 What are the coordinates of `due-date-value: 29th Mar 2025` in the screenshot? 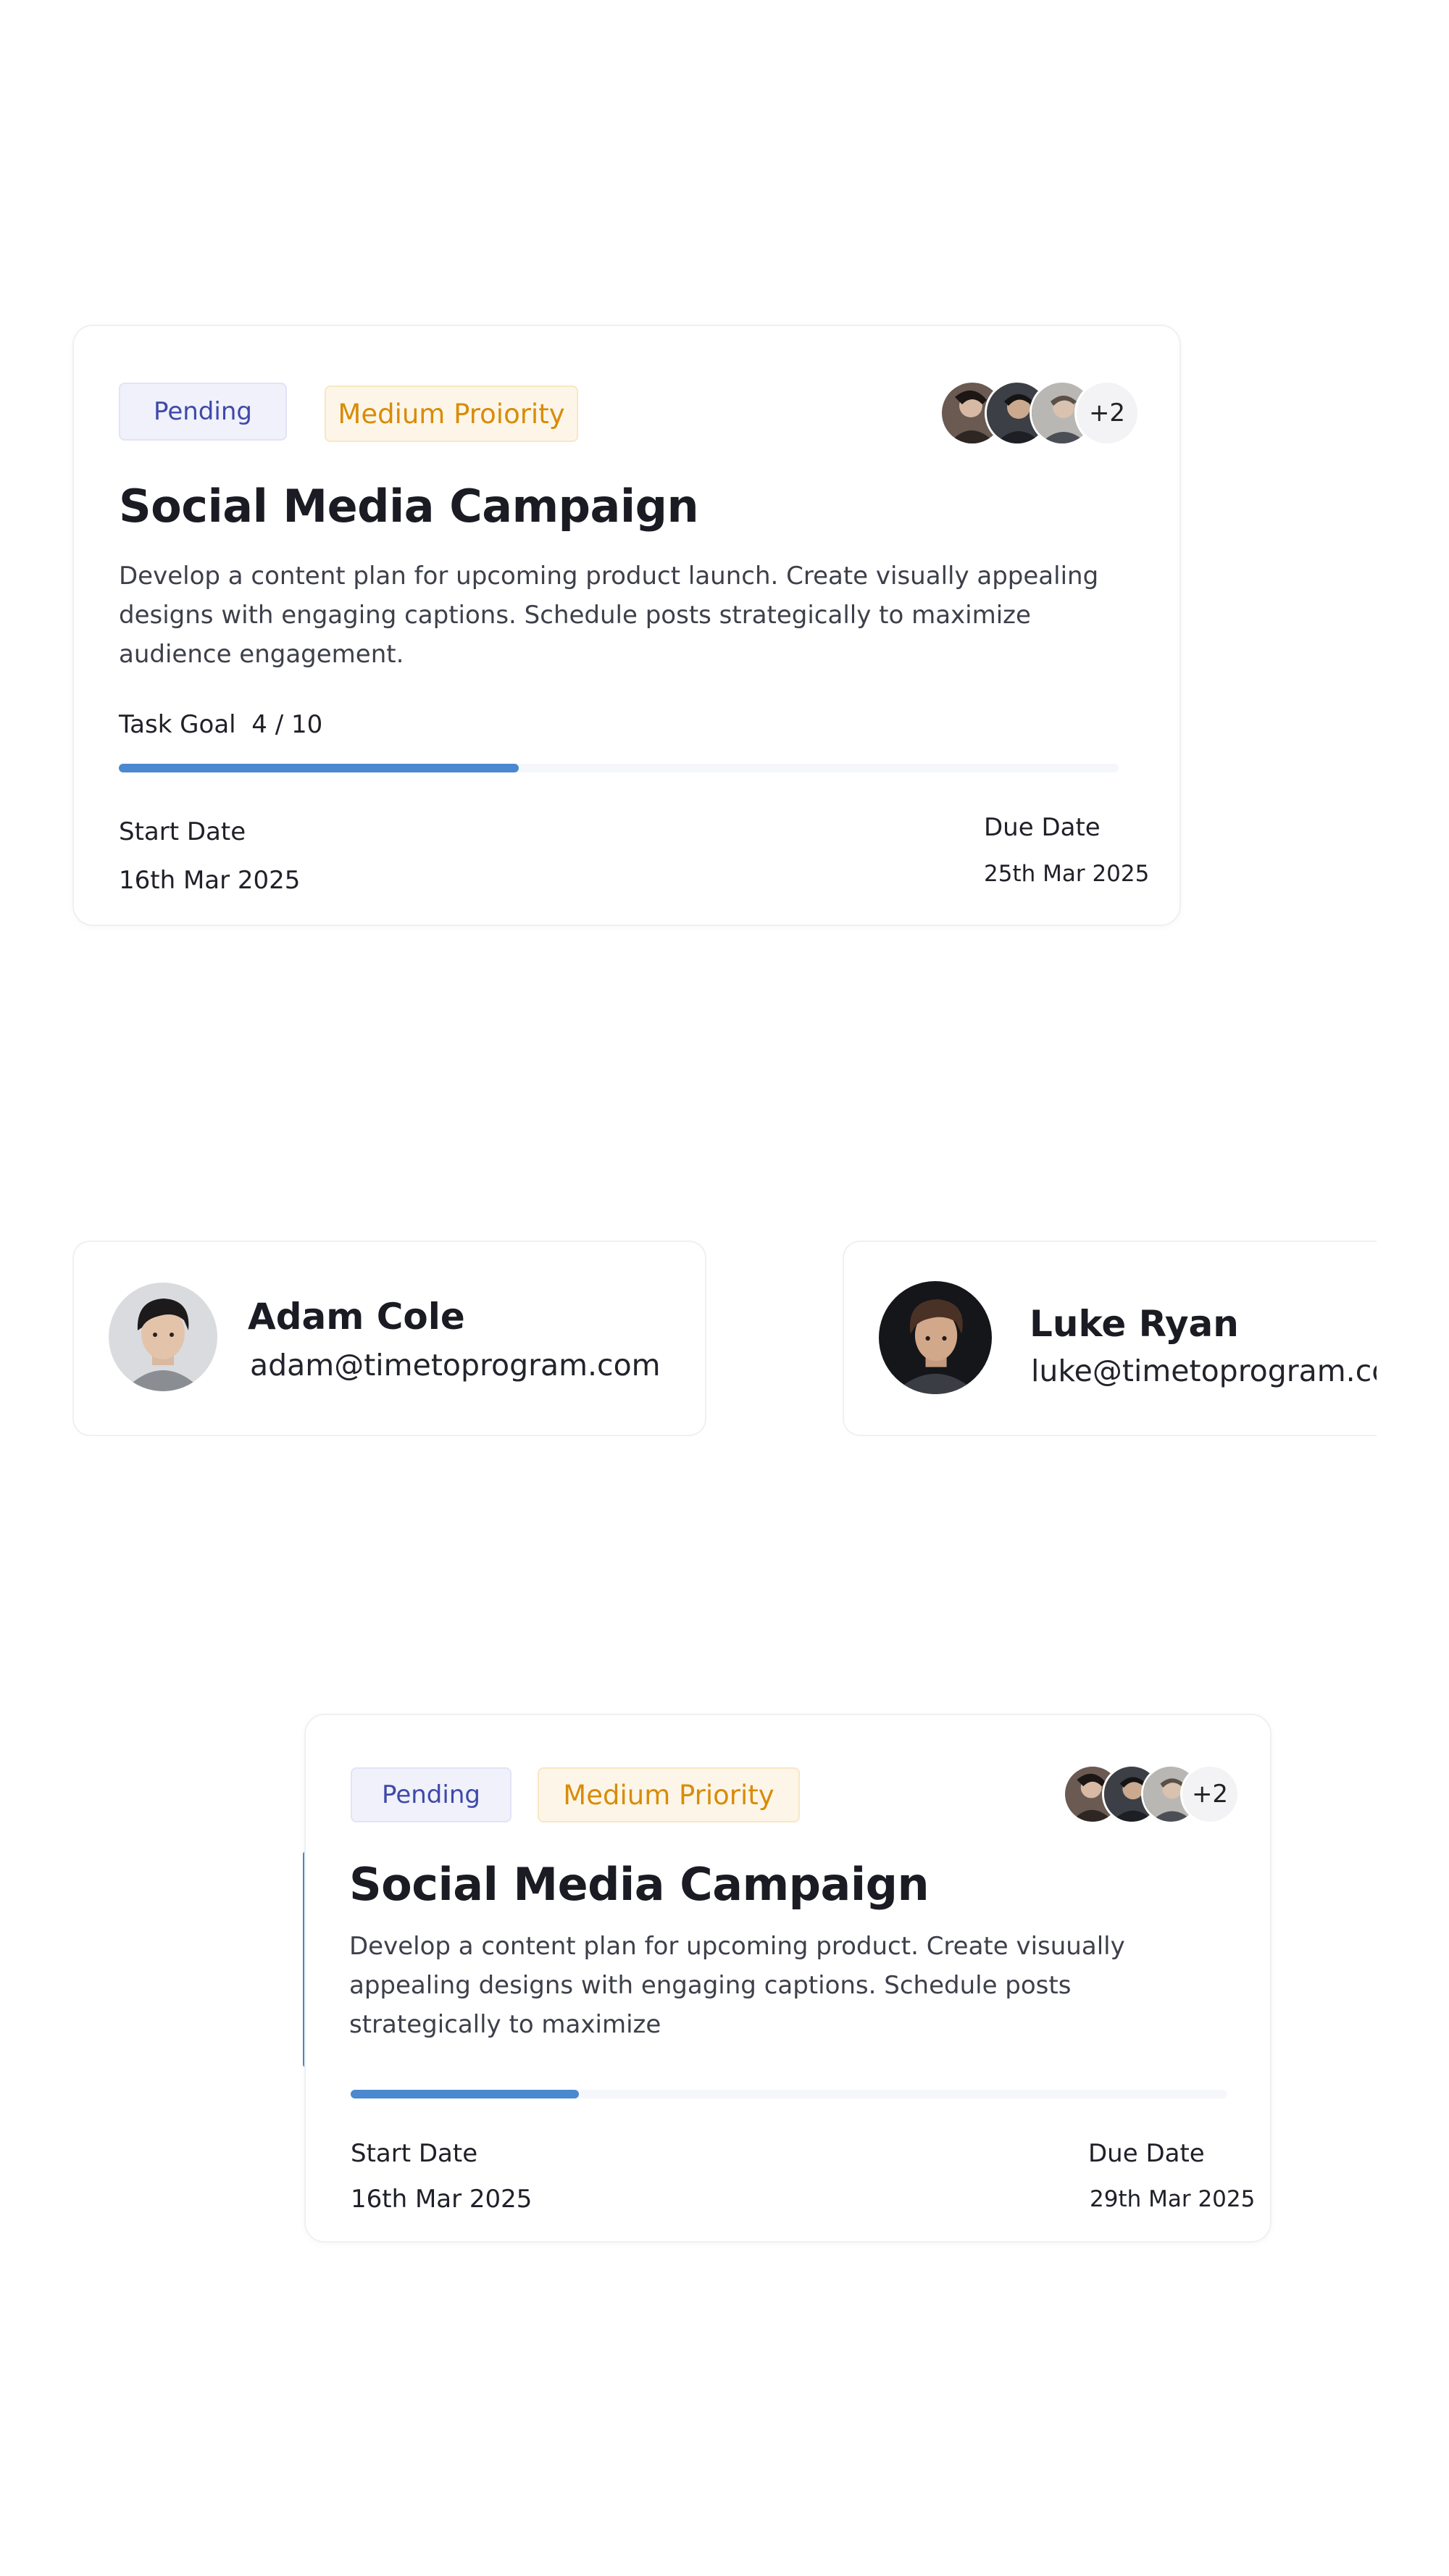 It's located at (1173, 2199).